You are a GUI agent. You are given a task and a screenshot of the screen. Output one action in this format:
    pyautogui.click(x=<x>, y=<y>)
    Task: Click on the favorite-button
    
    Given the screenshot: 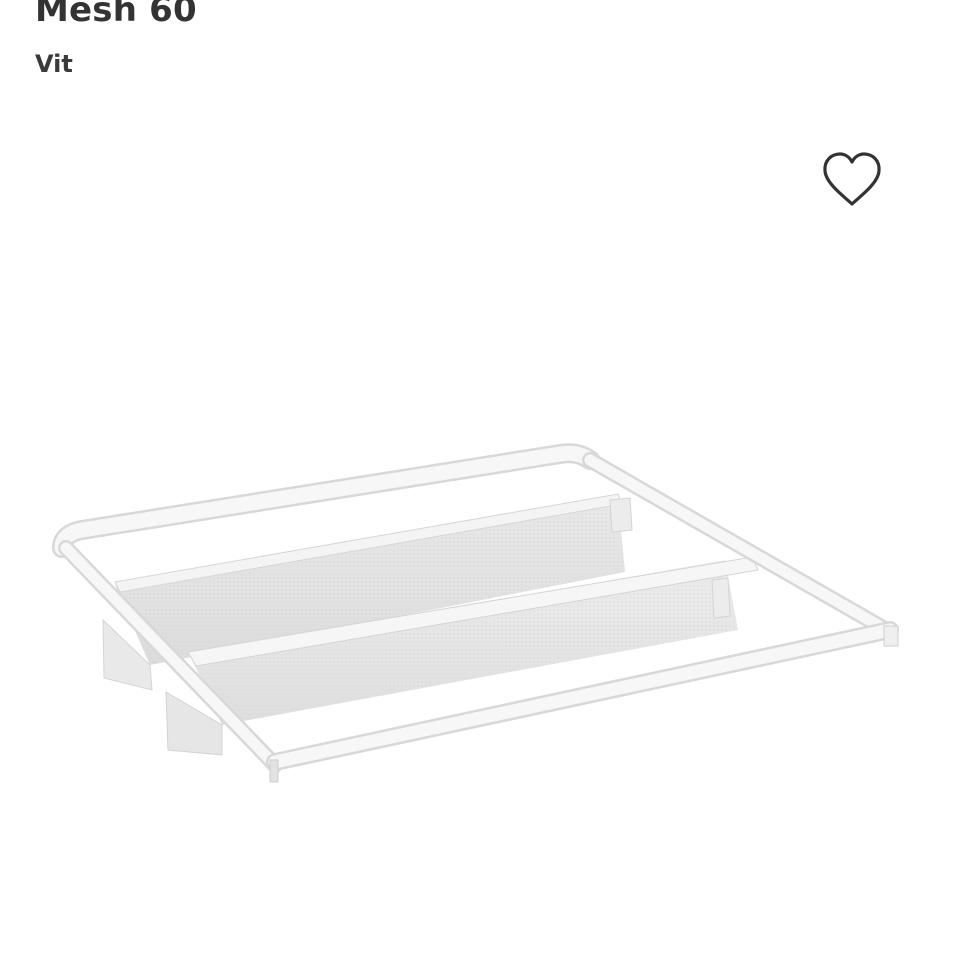 What is the action you would take?
    pyautogui.click(x=852, y=179)
    